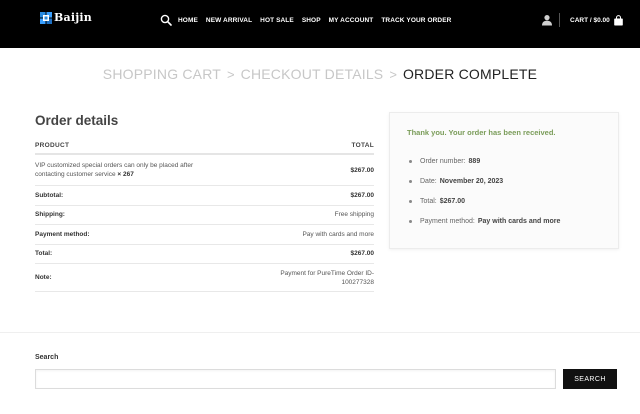 The width and height of the screenshot is (640, 414). I want to click on order-details-title: Order details, so click(77, 120).